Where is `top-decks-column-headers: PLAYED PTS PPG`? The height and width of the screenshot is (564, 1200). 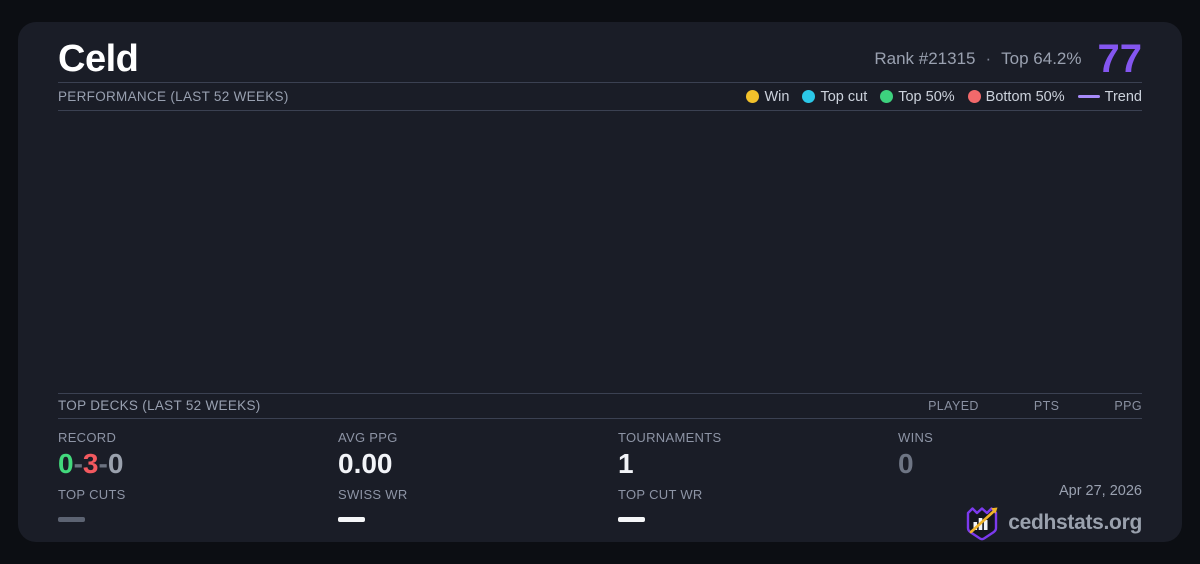 top-decks-column-headers: PLAYED PTS PPG is located at coordinates (1035, 406).